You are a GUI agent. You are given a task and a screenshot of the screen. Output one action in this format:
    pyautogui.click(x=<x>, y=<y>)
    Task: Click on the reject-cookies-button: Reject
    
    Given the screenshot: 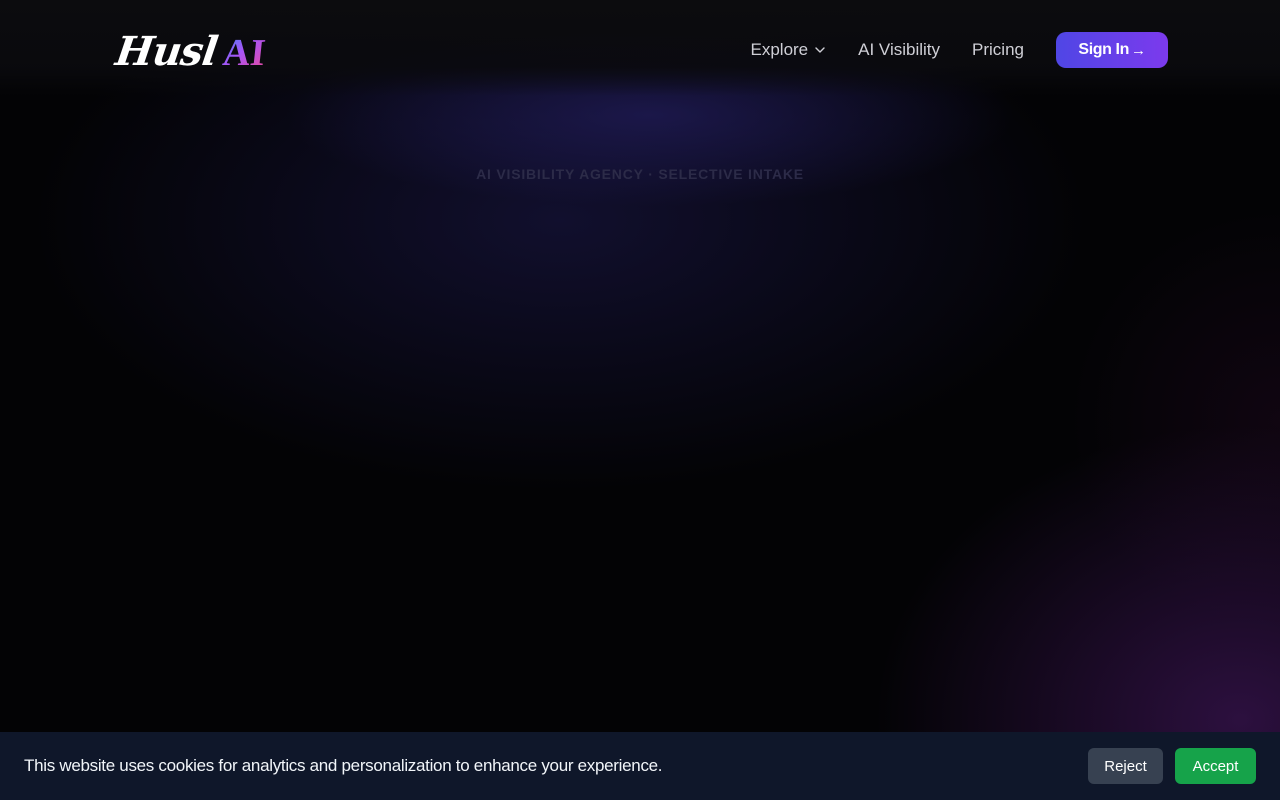 What is the action you would take?
    pyautogui.click(x=1125, y=766)
    